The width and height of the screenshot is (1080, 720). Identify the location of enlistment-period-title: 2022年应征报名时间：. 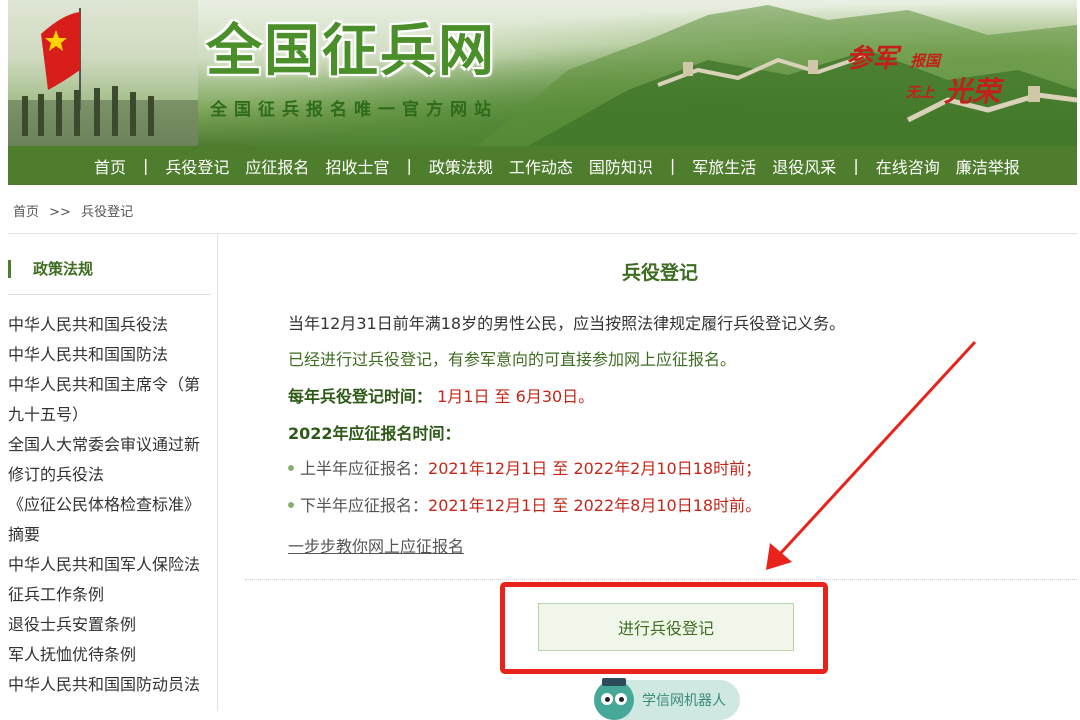
(374, 433).